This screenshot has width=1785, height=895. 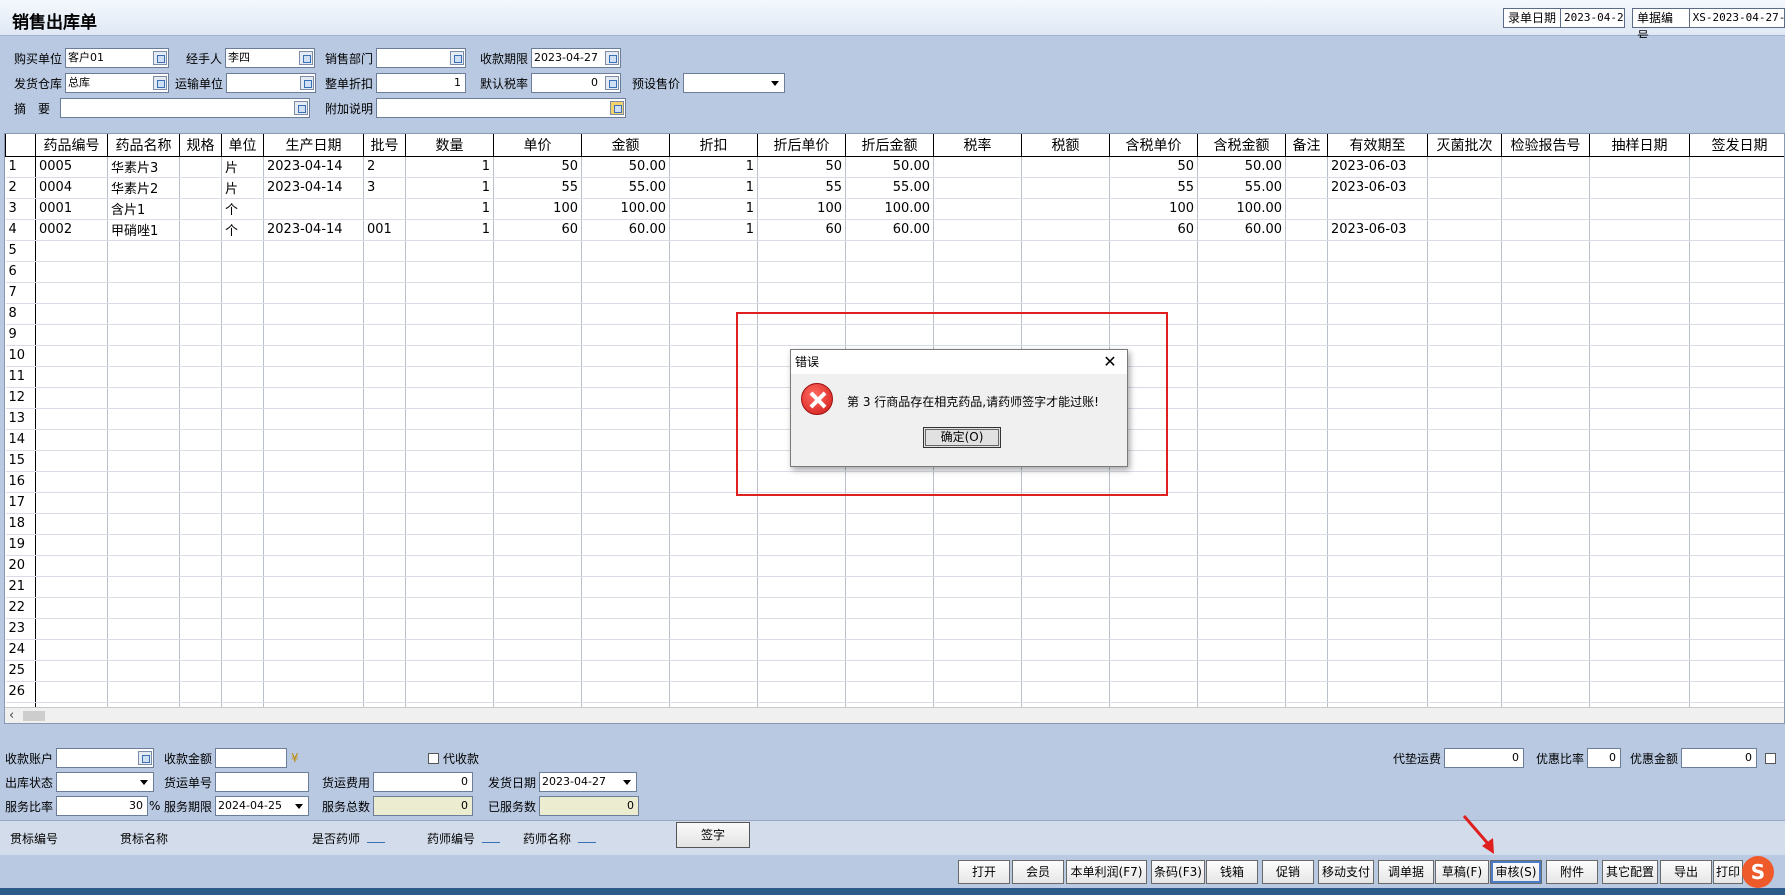 I want to click on service-period-select: 2024-04-25, so click(x=262, y=806).